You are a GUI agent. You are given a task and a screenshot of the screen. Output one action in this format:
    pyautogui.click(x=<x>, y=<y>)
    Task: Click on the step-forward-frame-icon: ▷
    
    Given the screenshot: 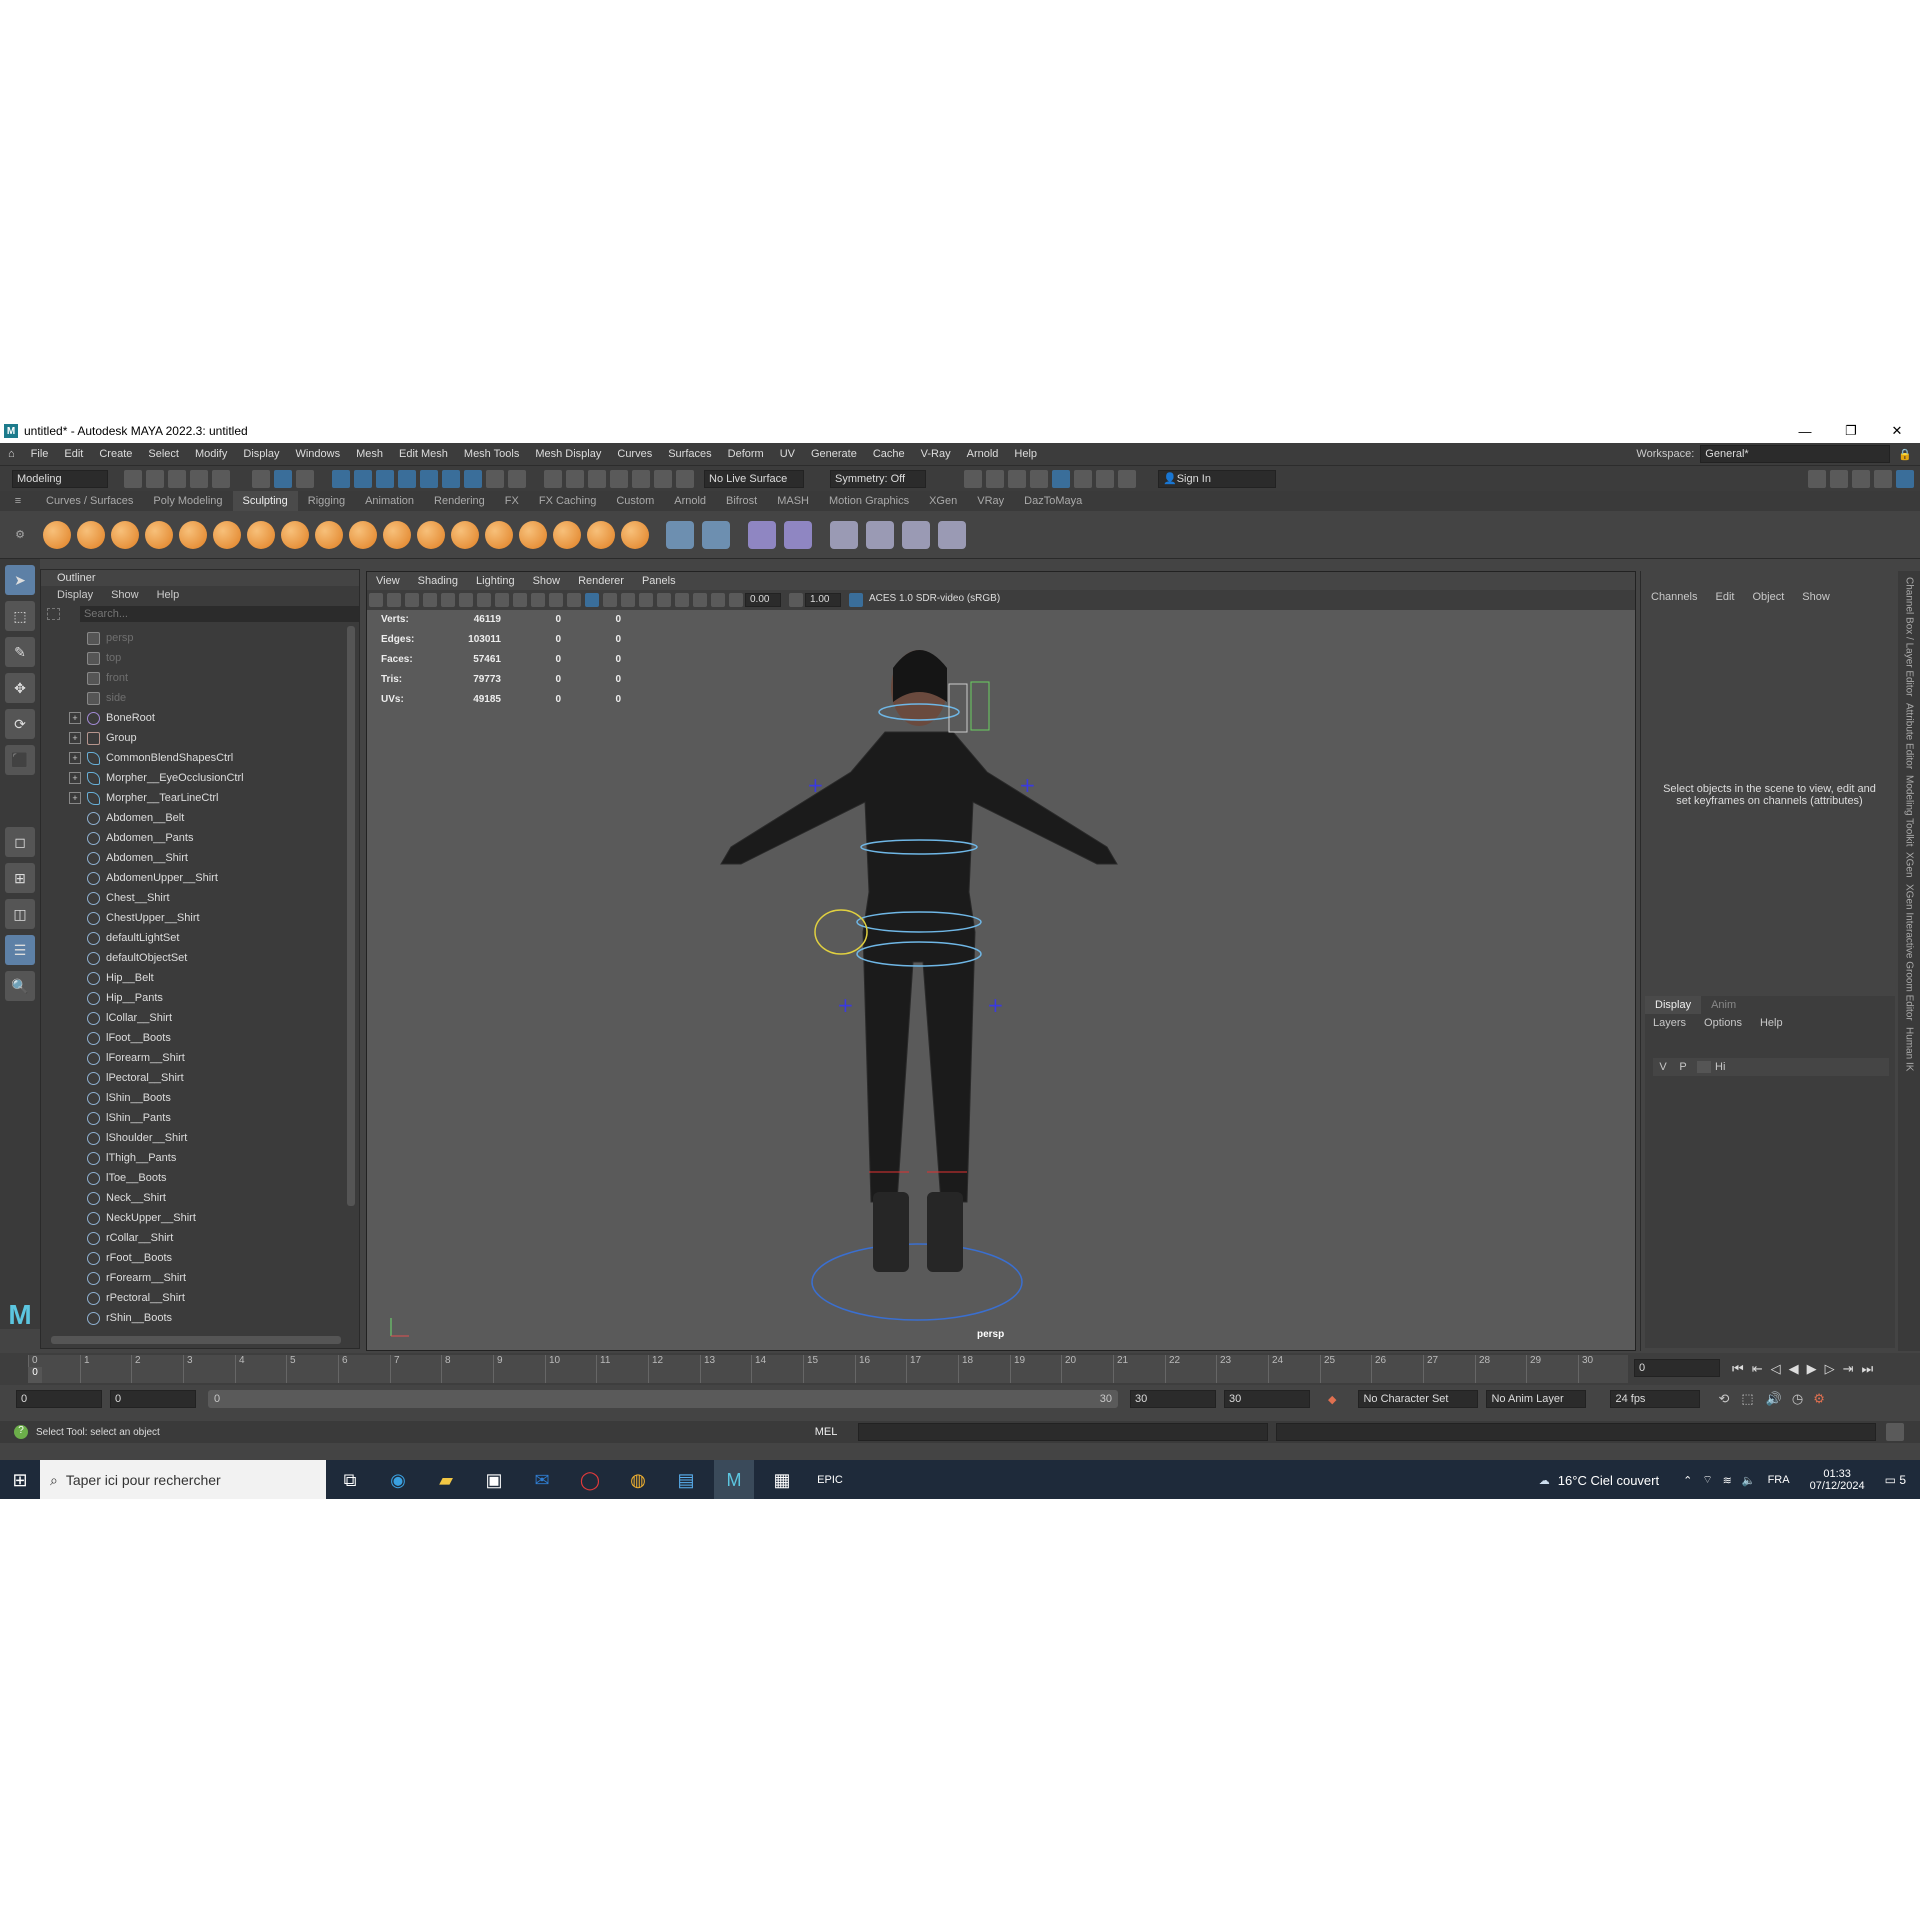 What is the action you would take?
    pyautogui.click(x=1830, y=1369)
    